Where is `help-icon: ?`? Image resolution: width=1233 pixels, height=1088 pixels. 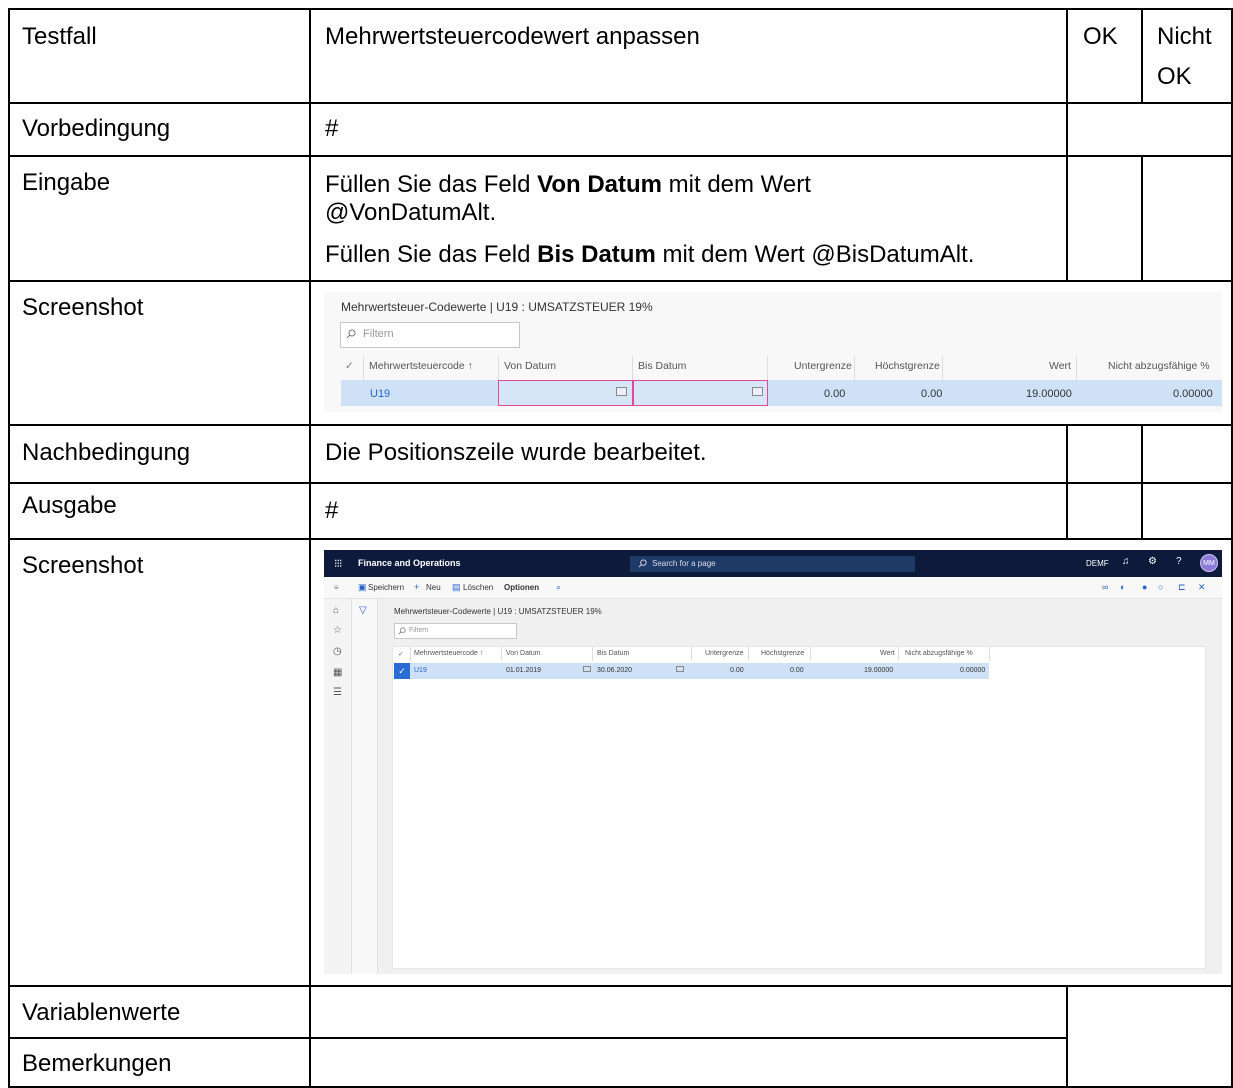 help-icon: ? is located at coordinates (1179, 561).